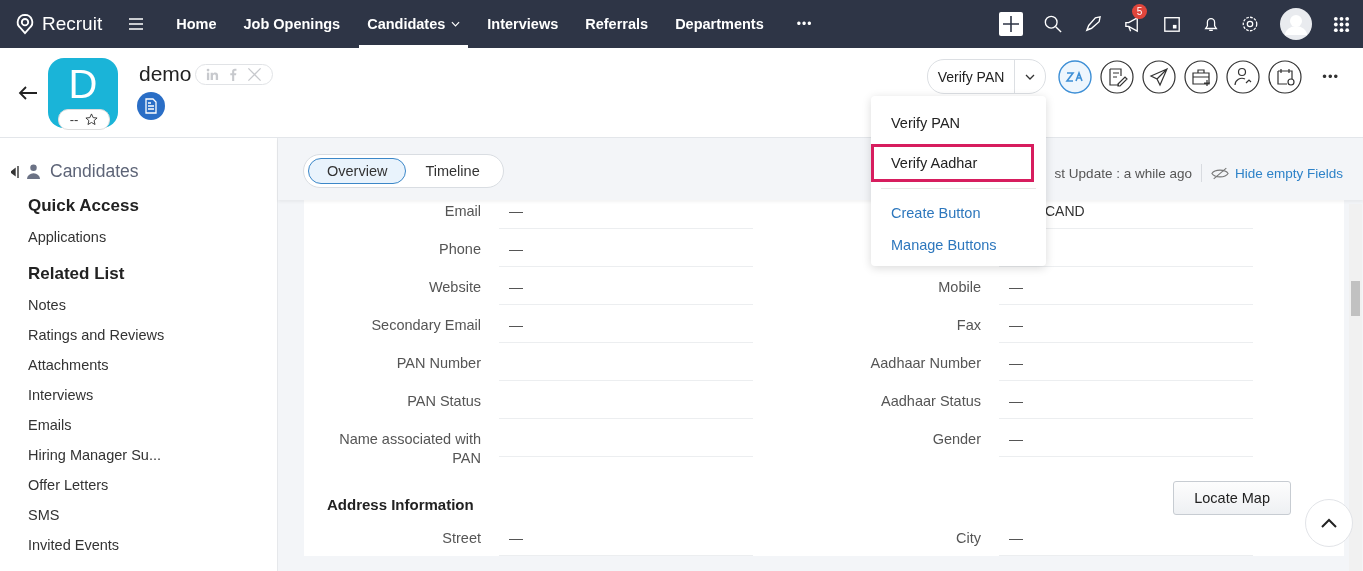  I want to click on field-label: Street, so click(461, 538).